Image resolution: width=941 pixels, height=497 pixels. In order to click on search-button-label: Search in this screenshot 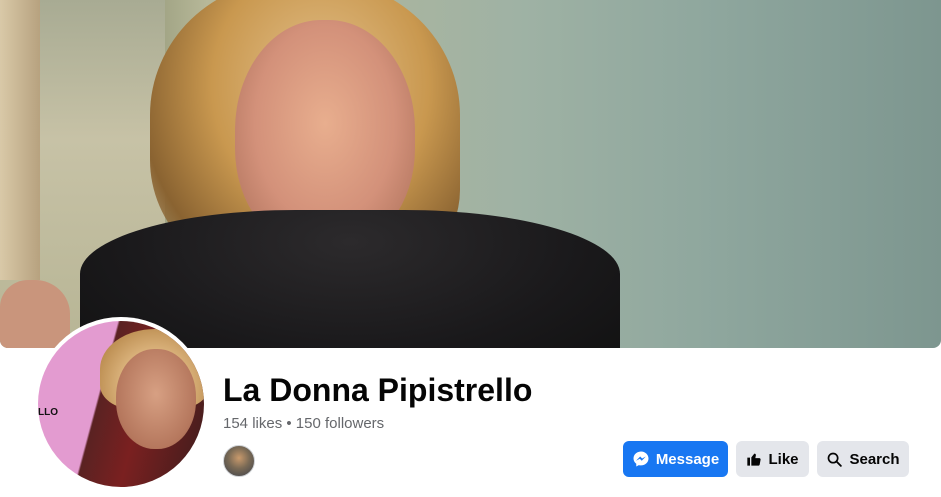, I will do `click(874, 459)`.